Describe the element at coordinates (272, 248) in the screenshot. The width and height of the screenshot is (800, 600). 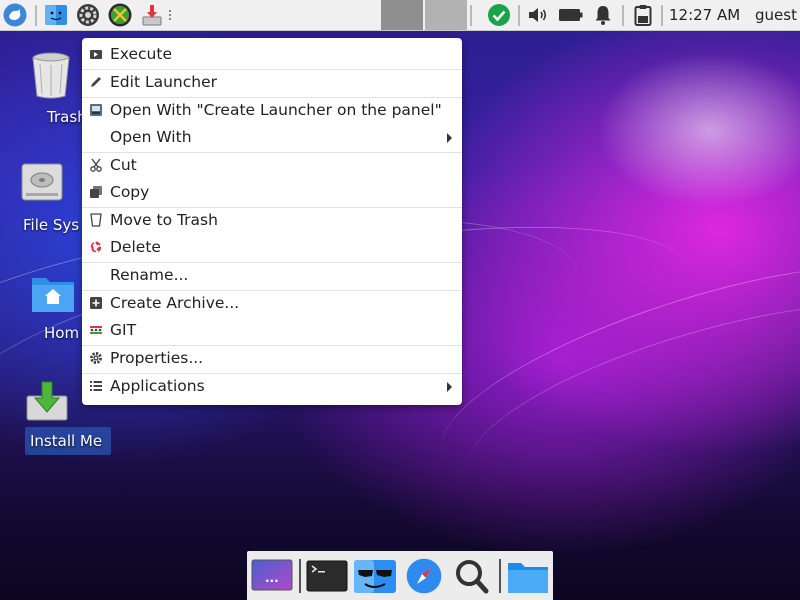
I see `menu-item-delete: Delete` at that location.